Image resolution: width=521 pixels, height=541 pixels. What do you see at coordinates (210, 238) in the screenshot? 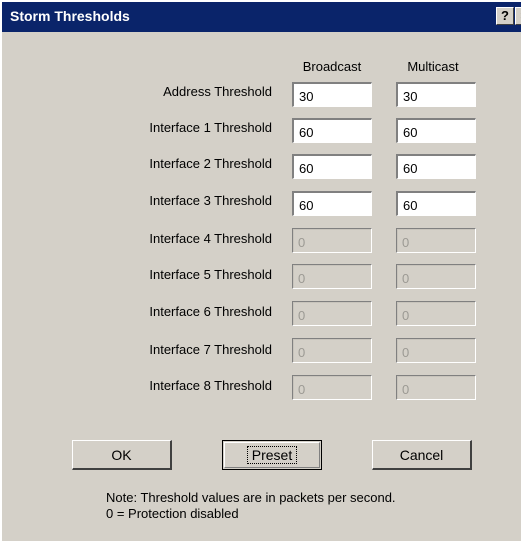
I see `interface-4-threshold-label: Interface 4 Threshold` at bounding box center [210, 238].